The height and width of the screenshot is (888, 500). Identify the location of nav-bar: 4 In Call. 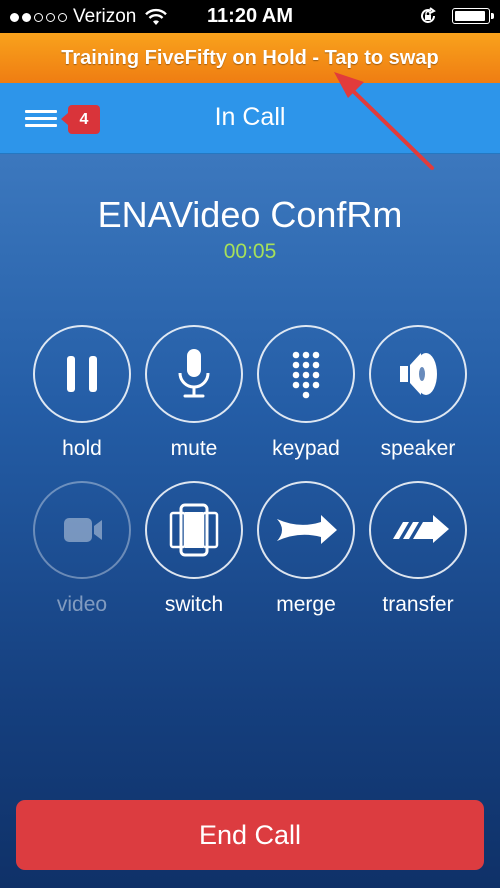
(250, 118).